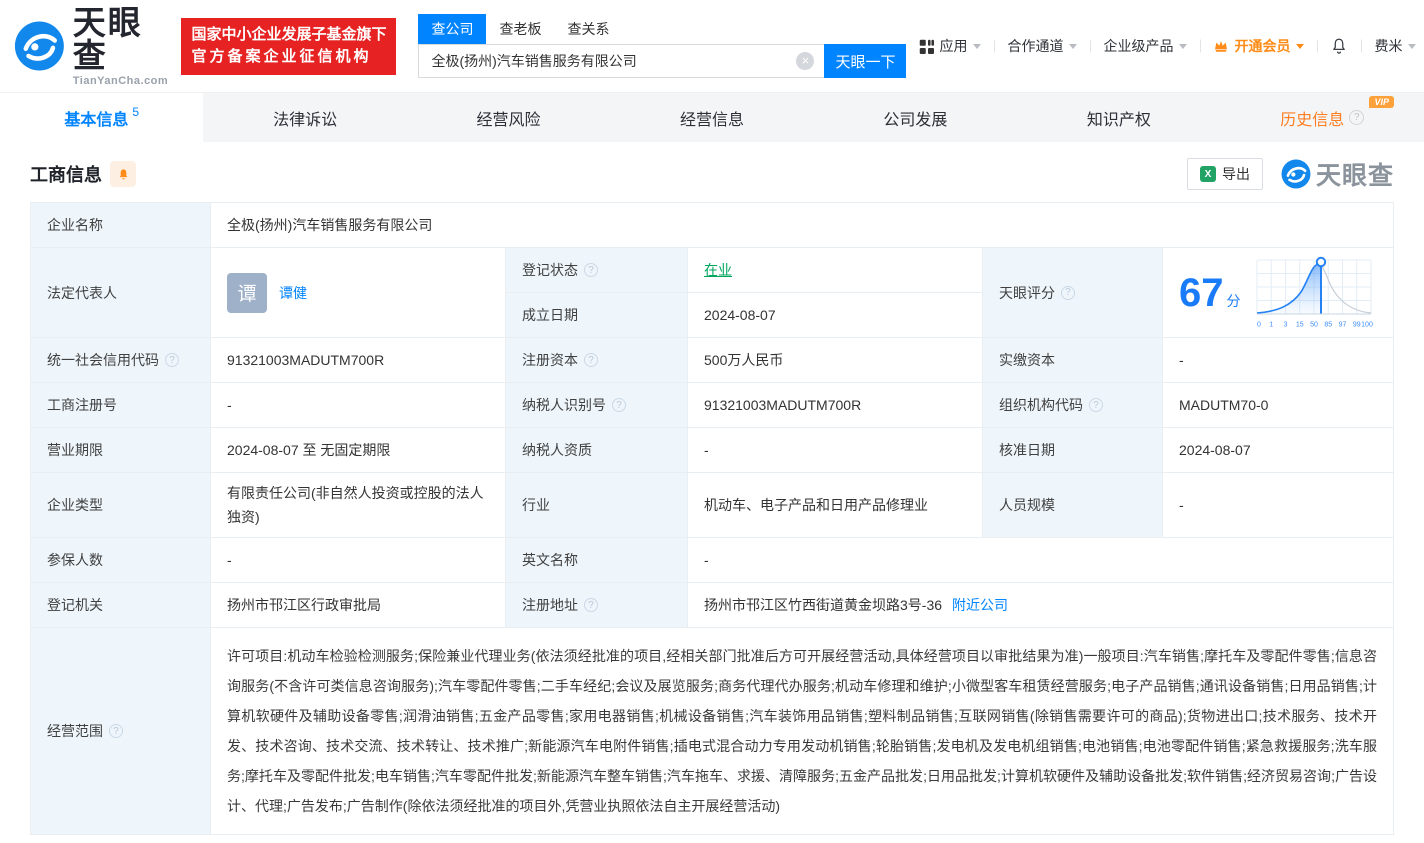 The image size is (1424, 843). I want to click on field-label-reg-number: 工商注册号, so click(121, 405).